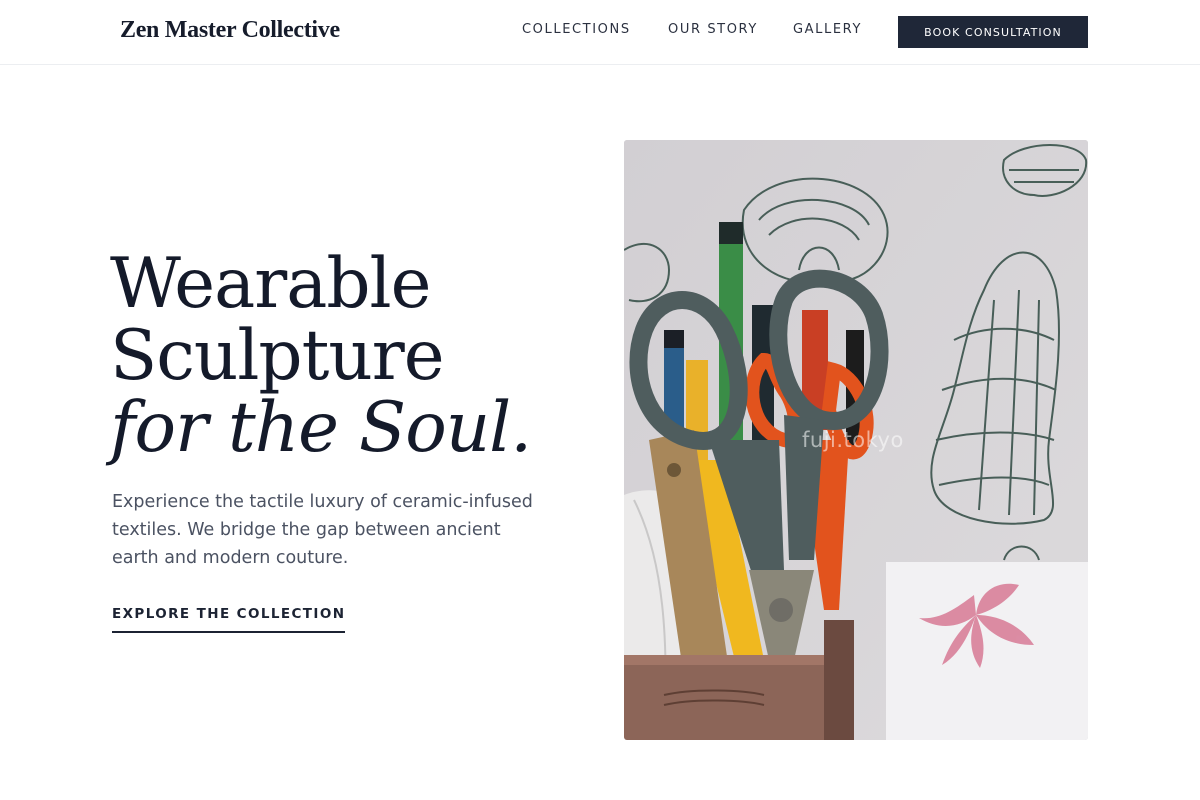  I want to click on explore-collection-link: EXPLORE THE COLLECTION, so click(229, 619).